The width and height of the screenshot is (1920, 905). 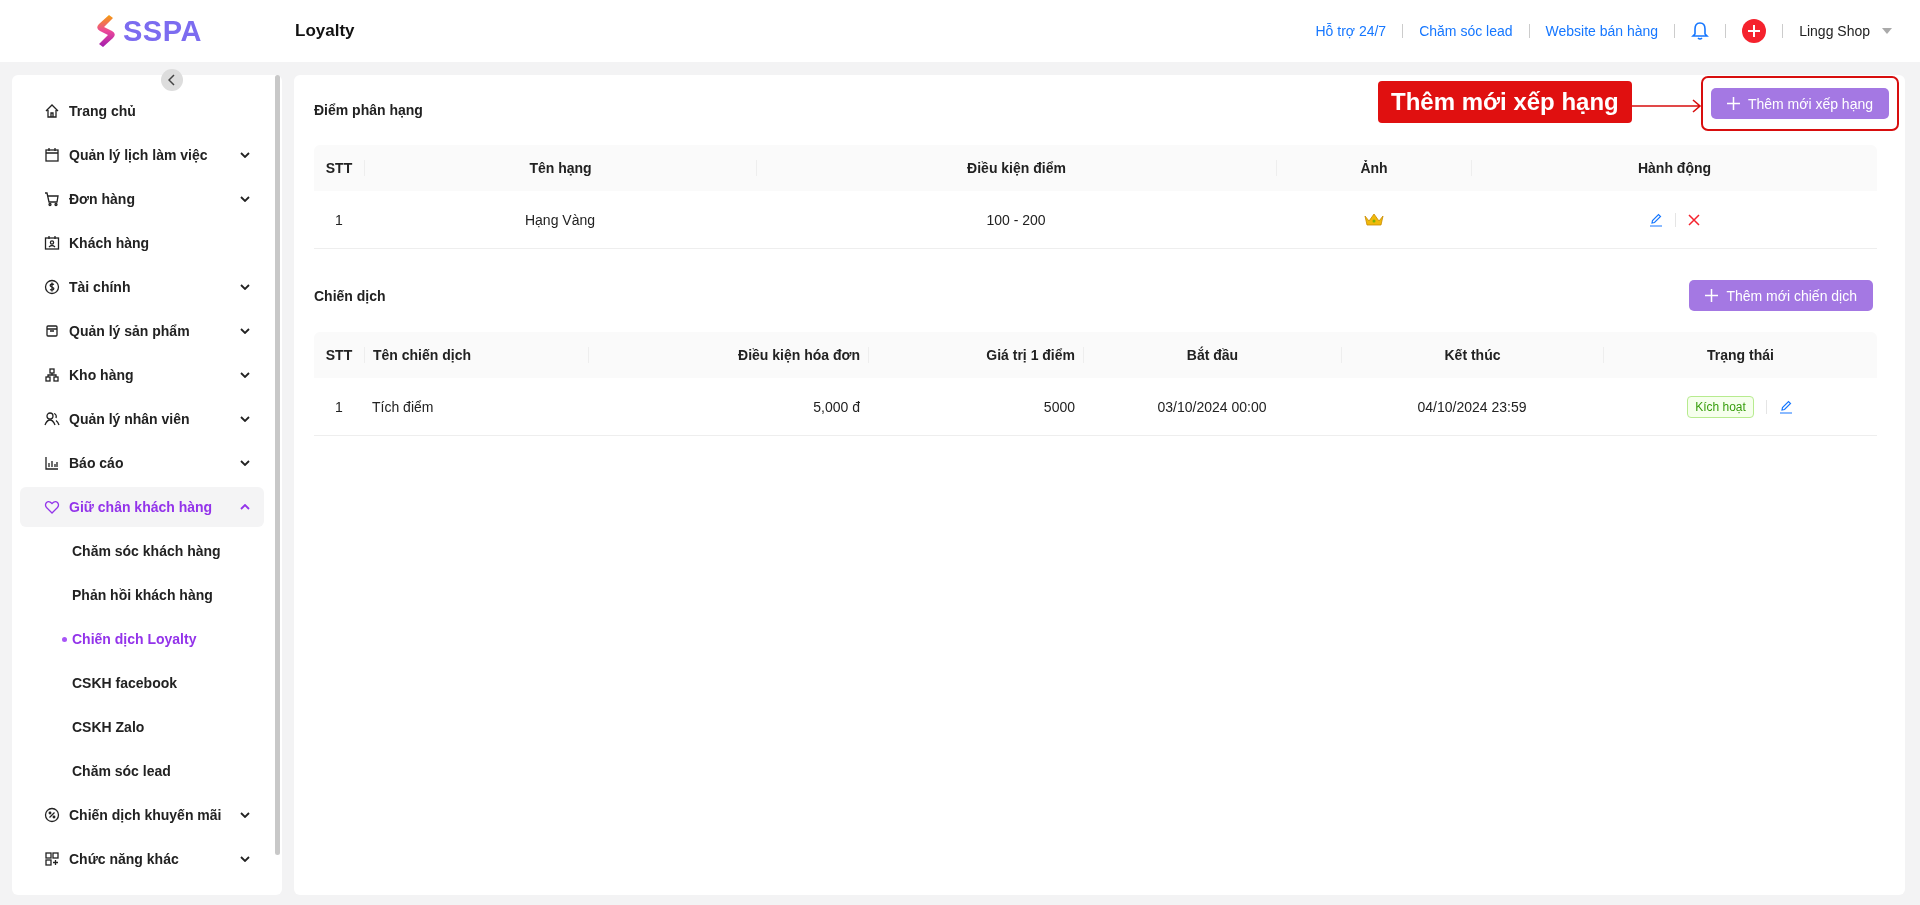 I want to click on table-cell-text: 03/10/2024 00:00, so click(x=1212, y=406).